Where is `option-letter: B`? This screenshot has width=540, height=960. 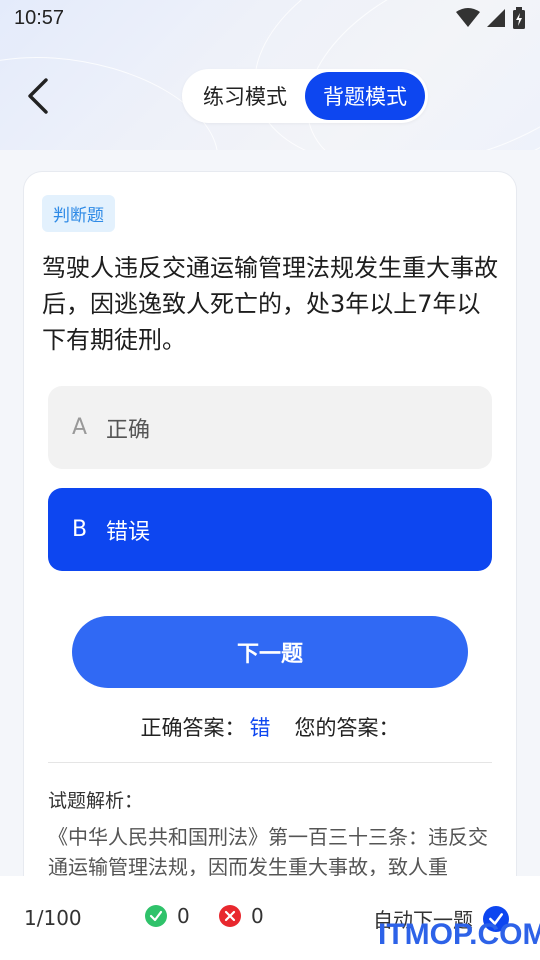
option-letter: B is located at coordinates (80, 529).